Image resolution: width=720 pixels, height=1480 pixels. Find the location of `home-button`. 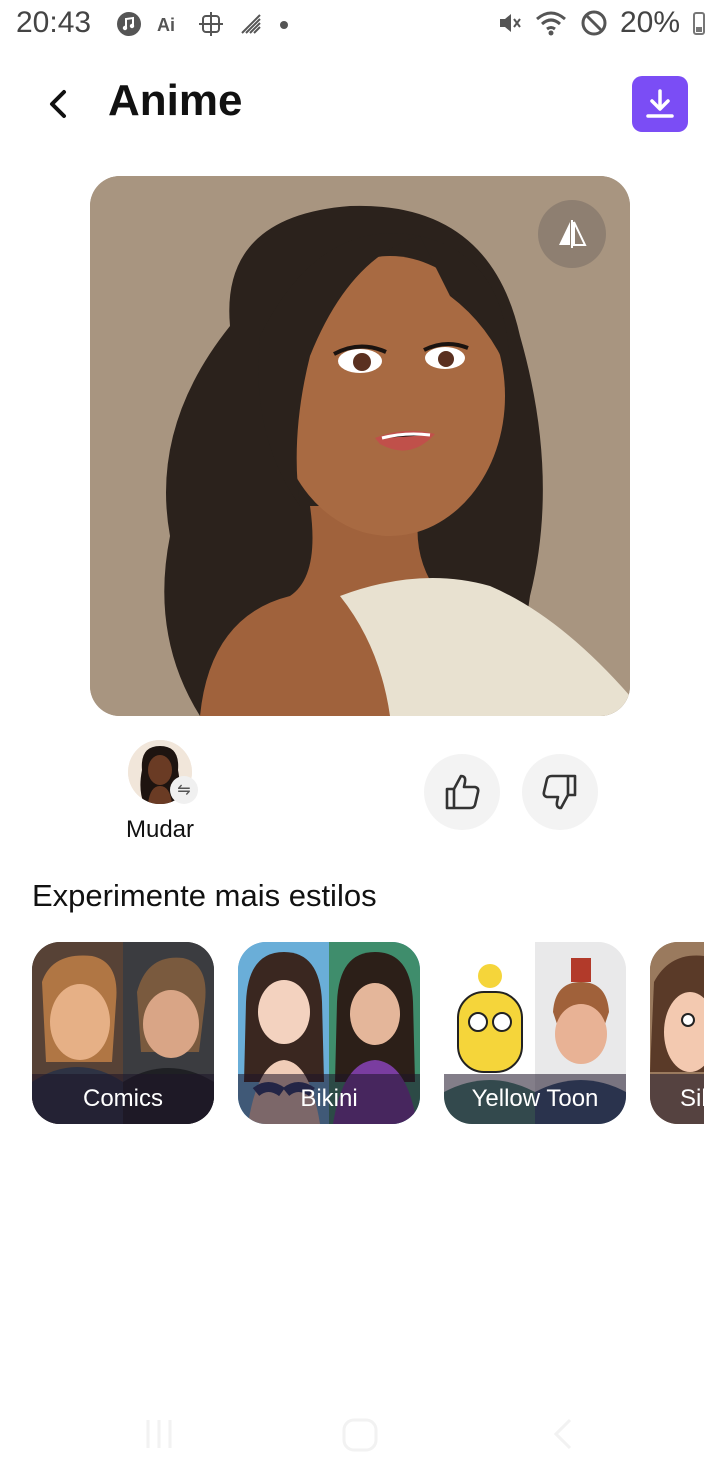

home-button is located at coordinates (360, 1436).